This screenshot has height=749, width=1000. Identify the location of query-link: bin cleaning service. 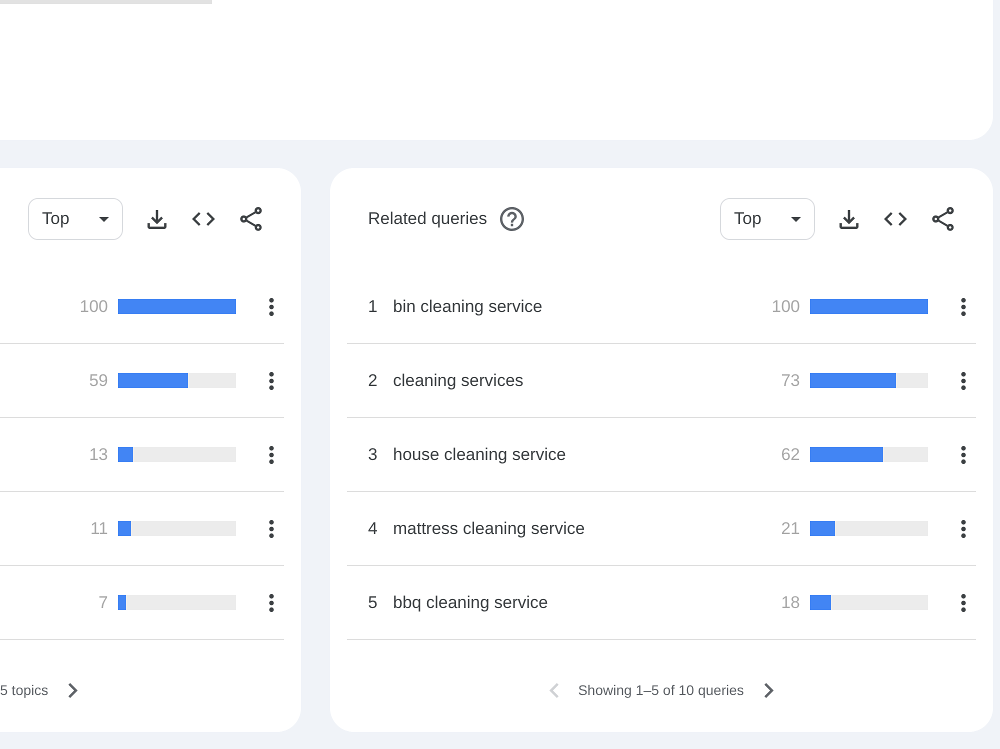
(467, 306).